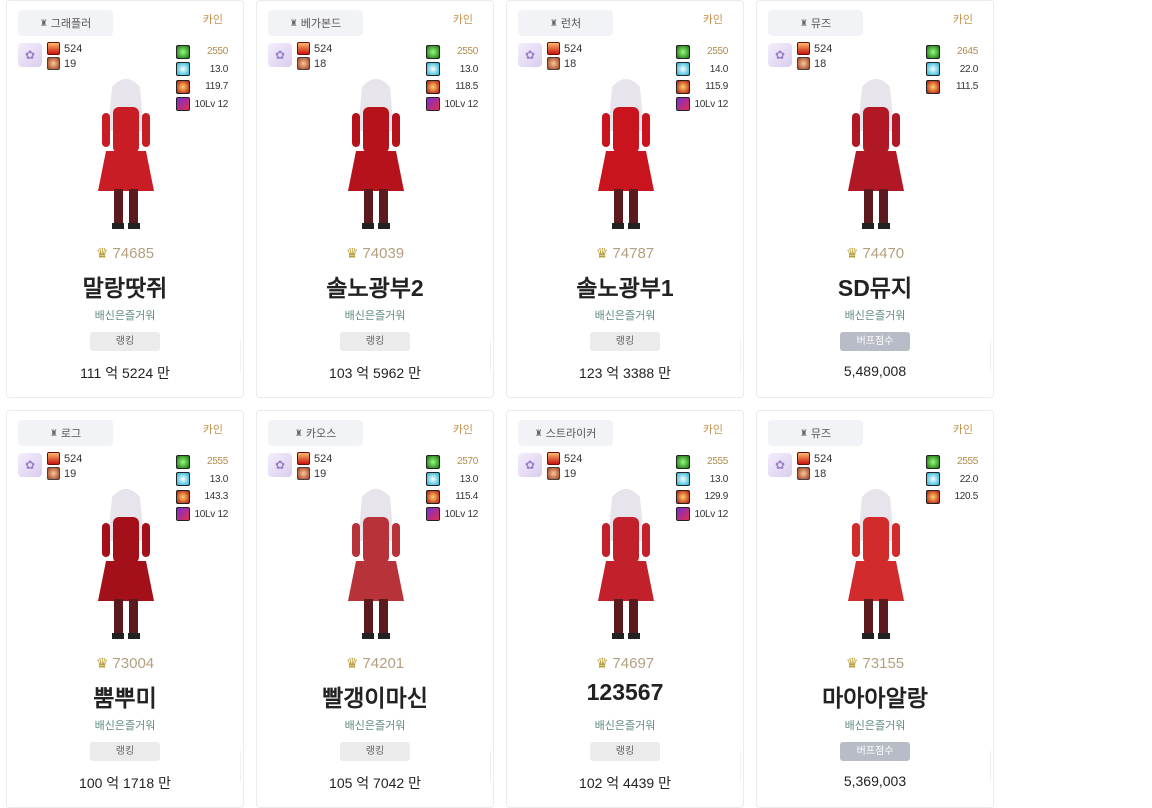 The height and width of the screenshot is (808, 1152). I want to click on job-badge: ♜ 뮤즈, so click(815, 433).